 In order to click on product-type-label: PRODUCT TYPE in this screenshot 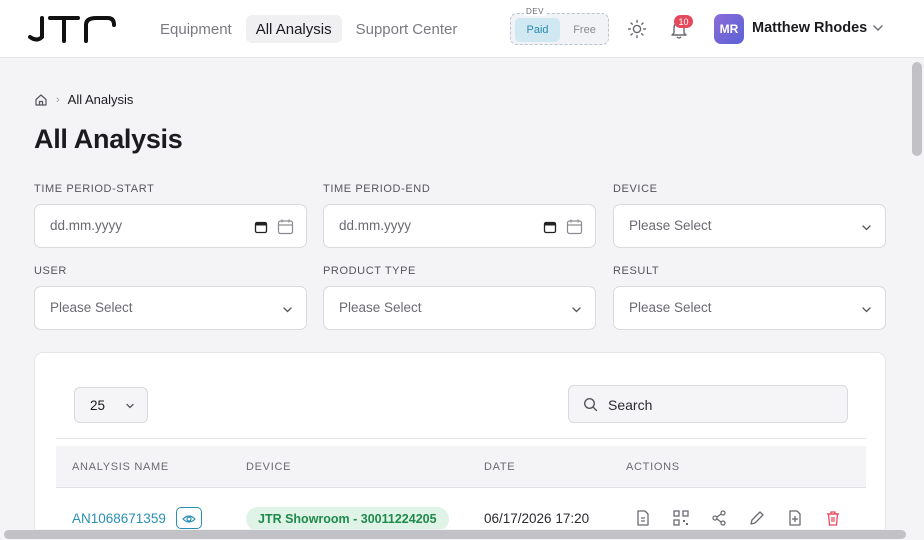, I will do `click(369, 271)`.